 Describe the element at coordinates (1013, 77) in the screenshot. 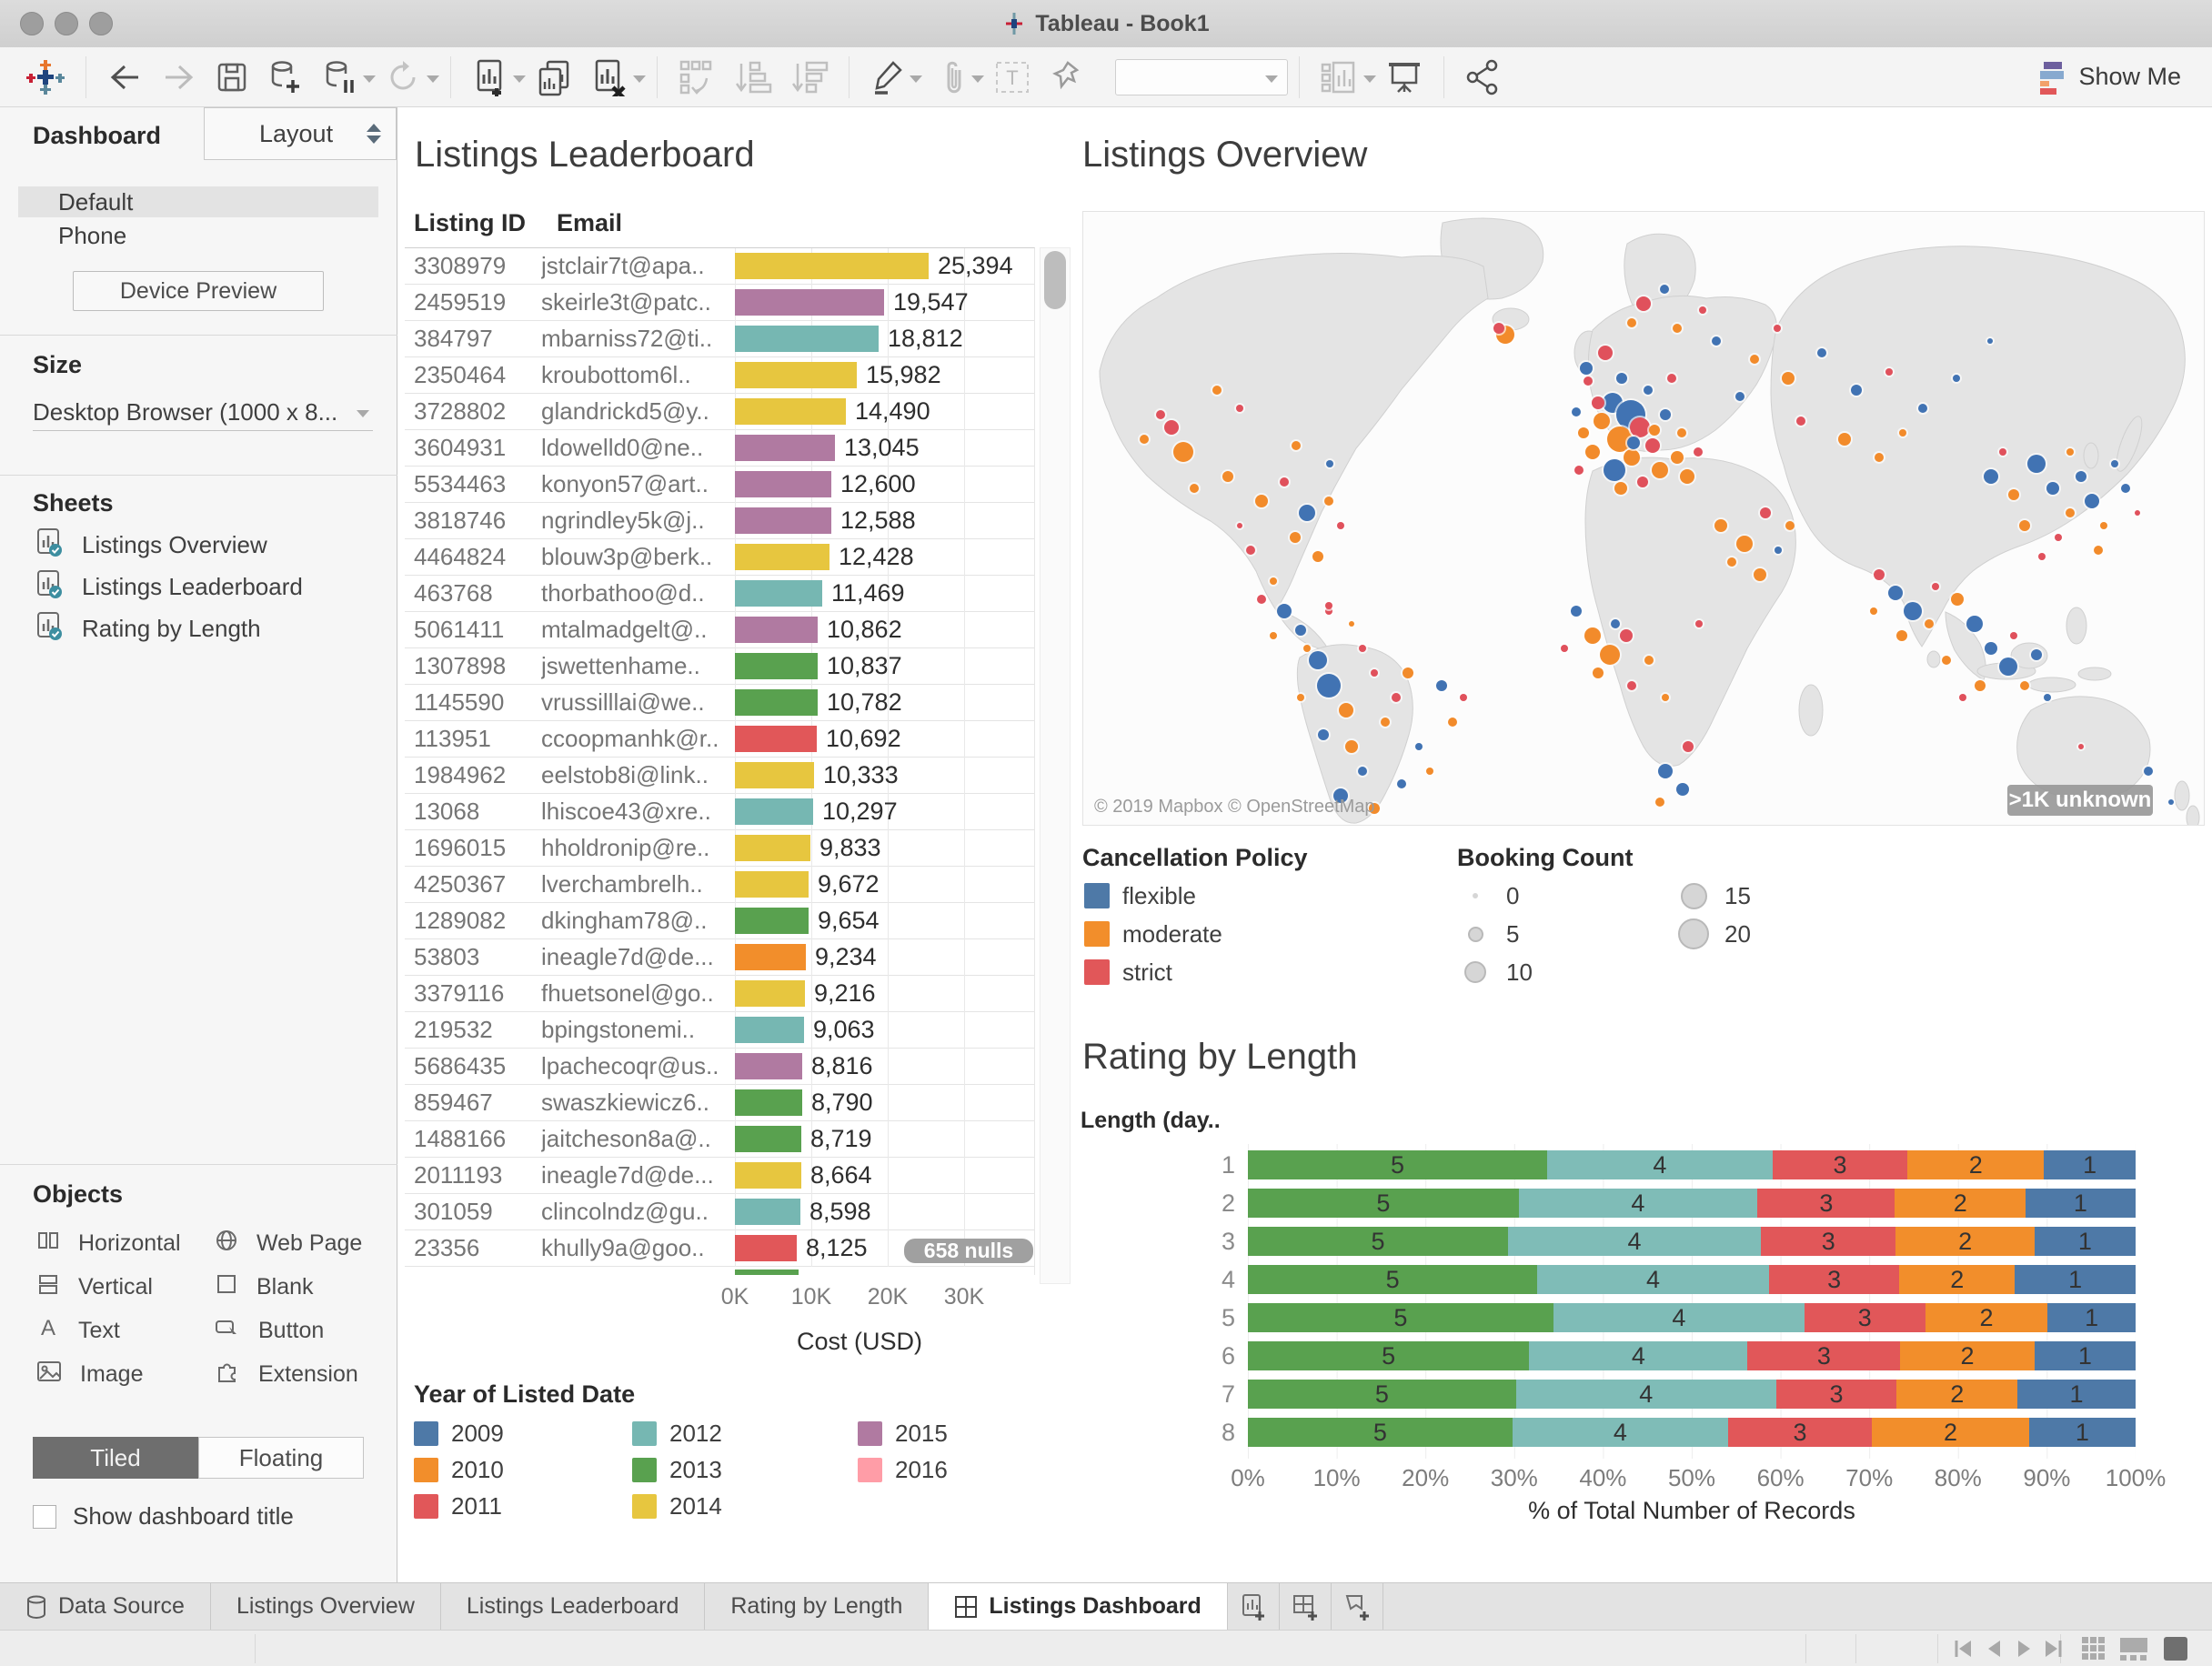

I see `show-mark-labels-button: T` at that location.